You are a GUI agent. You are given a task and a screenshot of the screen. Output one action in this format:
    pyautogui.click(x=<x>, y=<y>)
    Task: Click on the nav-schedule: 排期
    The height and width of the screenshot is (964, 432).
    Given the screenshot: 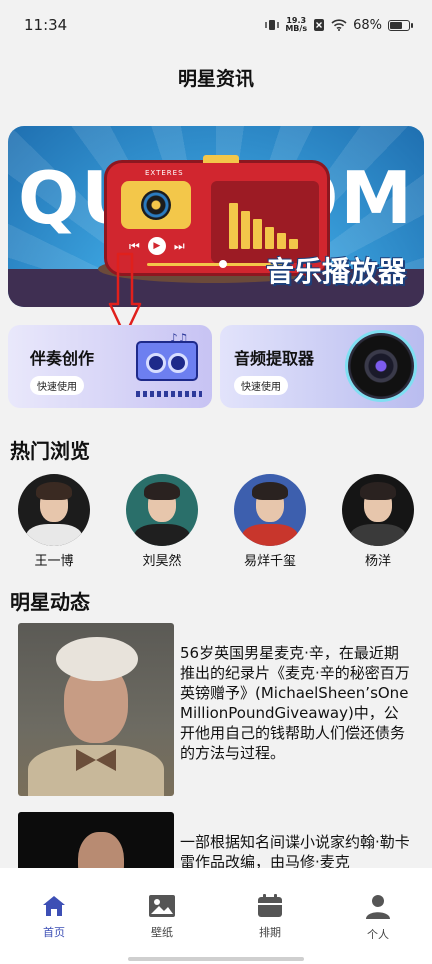 What is the action you would take?
    pyautogui.click(x=270, y=916)
    